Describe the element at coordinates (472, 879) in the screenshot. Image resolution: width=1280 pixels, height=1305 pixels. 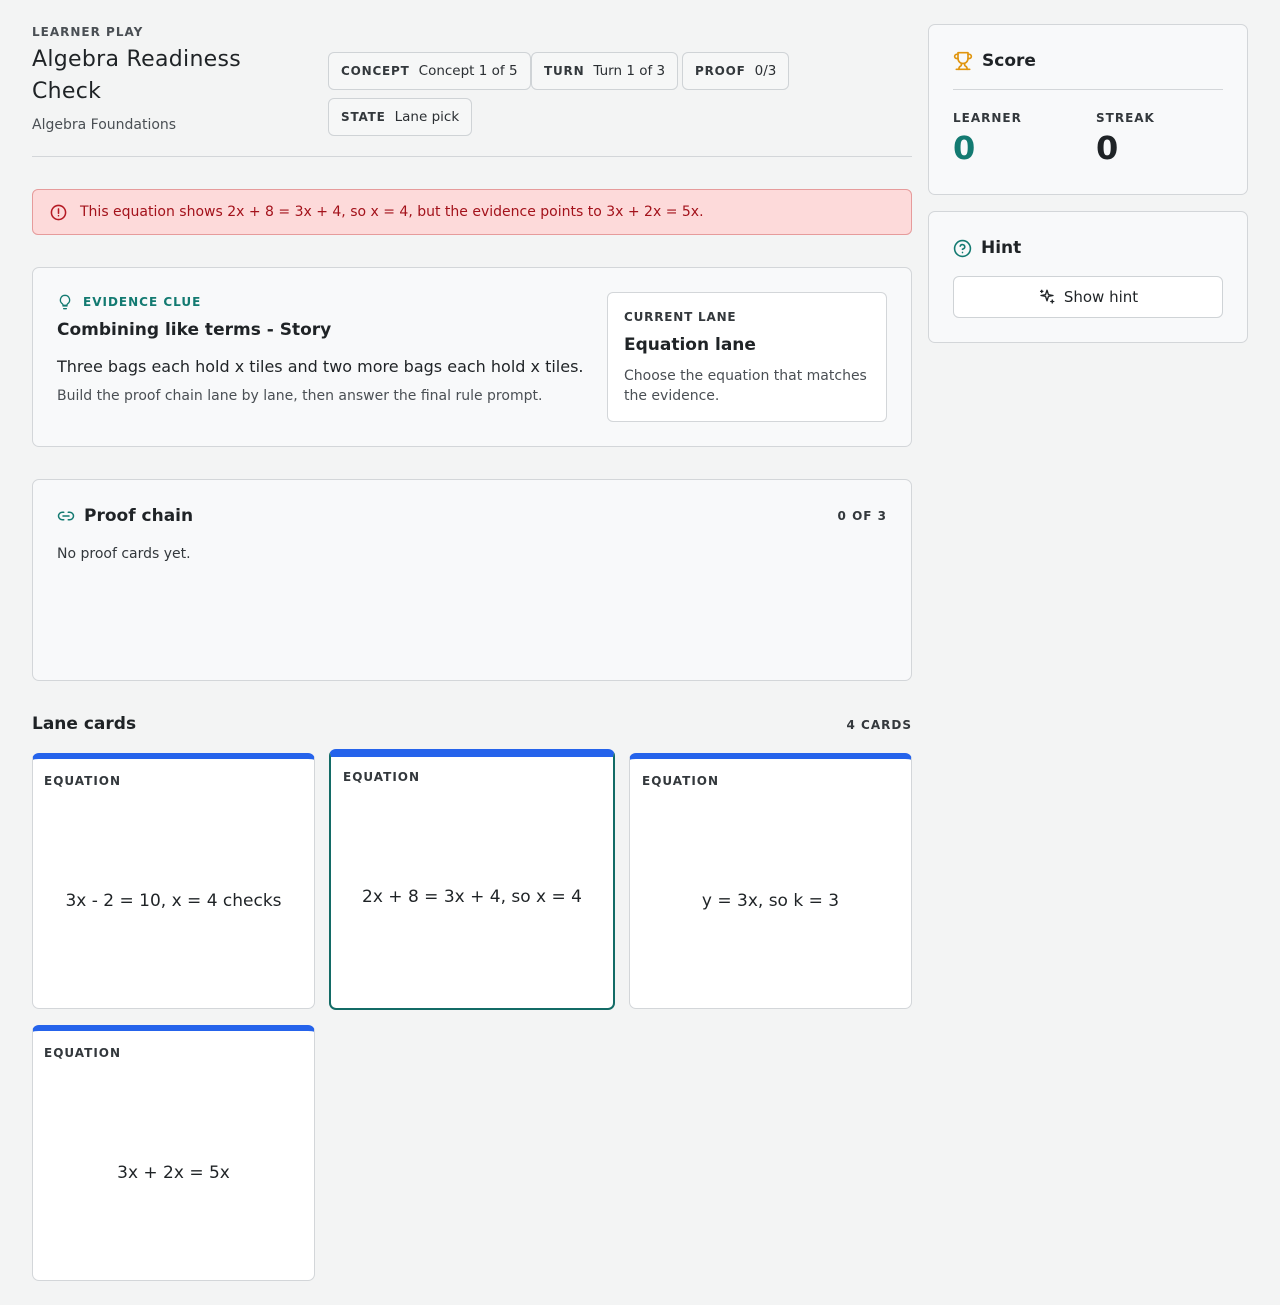
I see `lane-card-selected: EQUATION 2x + 8 = 3x + 4, so x = 4` at that location.